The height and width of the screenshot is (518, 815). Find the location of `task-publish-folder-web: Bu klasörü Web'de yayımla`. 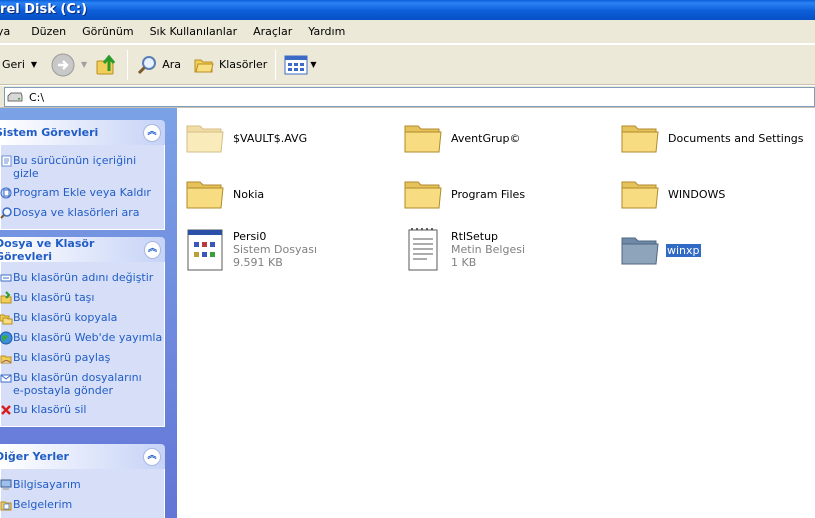

task-publish-folder-web: Bu klasörü Web'de yayımla is located at coordinates (82, 338).